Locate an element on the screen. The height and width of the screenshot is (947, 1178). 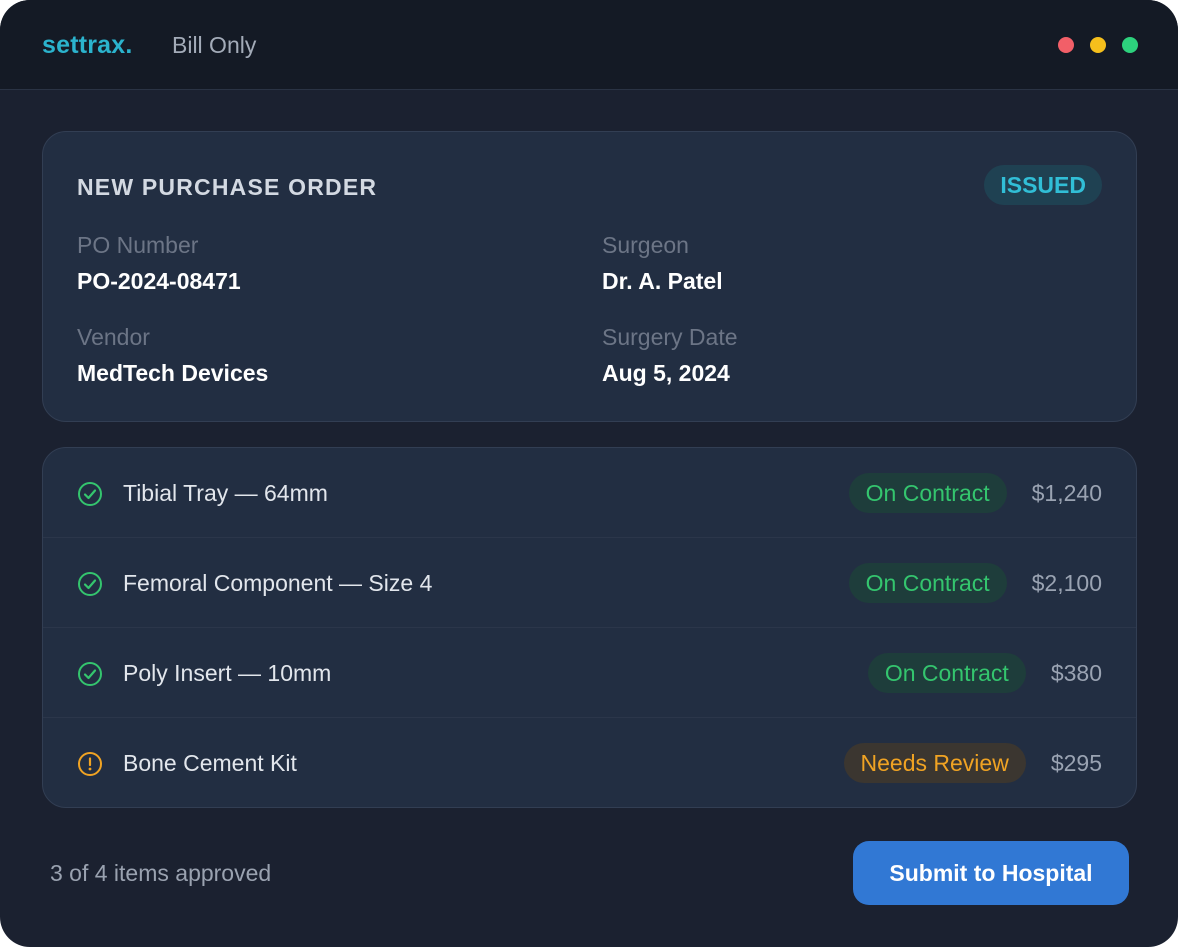
item-name: Tibial Tray — 64mm is located at coordinates (225, 493).